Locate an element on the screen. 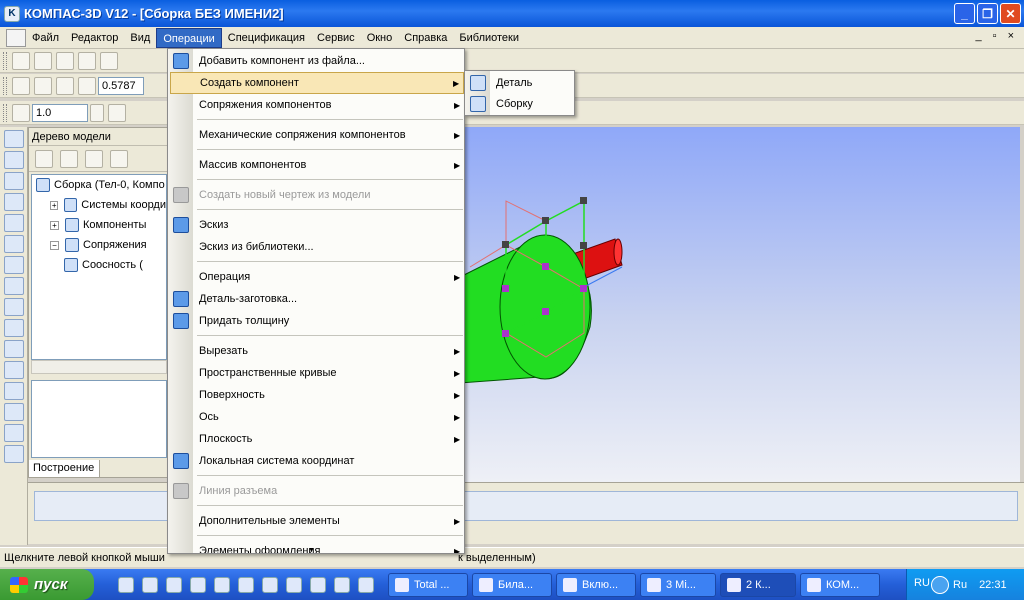 The width and height of the screenshot is (1024, 600). tree-sort-icon is located at coordinates (94, 158).